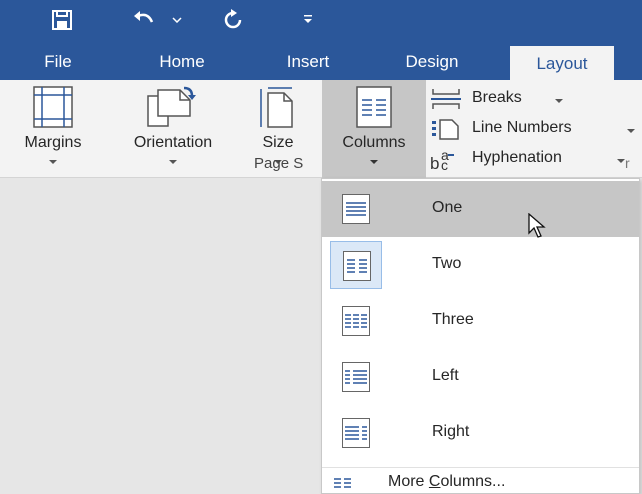 The image size is (642, 494). What do you see at coordinates (356, 209) in the screenshot?
I see `one-column-icon` at bounding box center [356, 209].